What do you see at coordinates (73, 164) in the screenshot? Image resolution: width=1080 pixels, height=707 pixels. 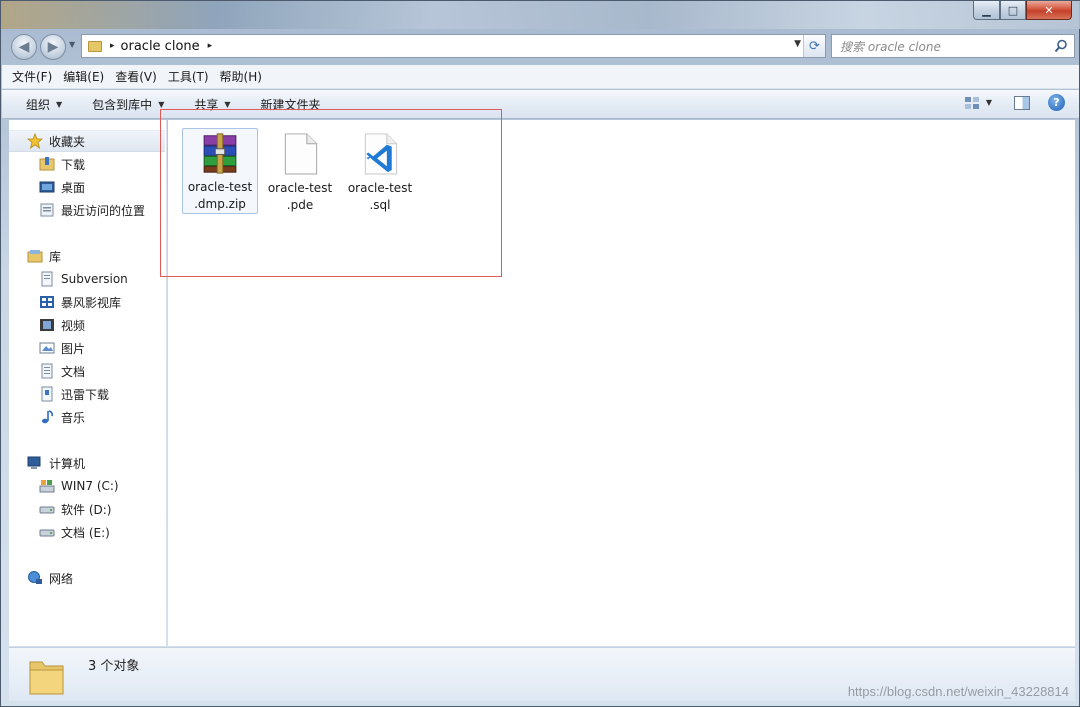 I see `nav-item-label: 下载` at bounding box center [73, 164].